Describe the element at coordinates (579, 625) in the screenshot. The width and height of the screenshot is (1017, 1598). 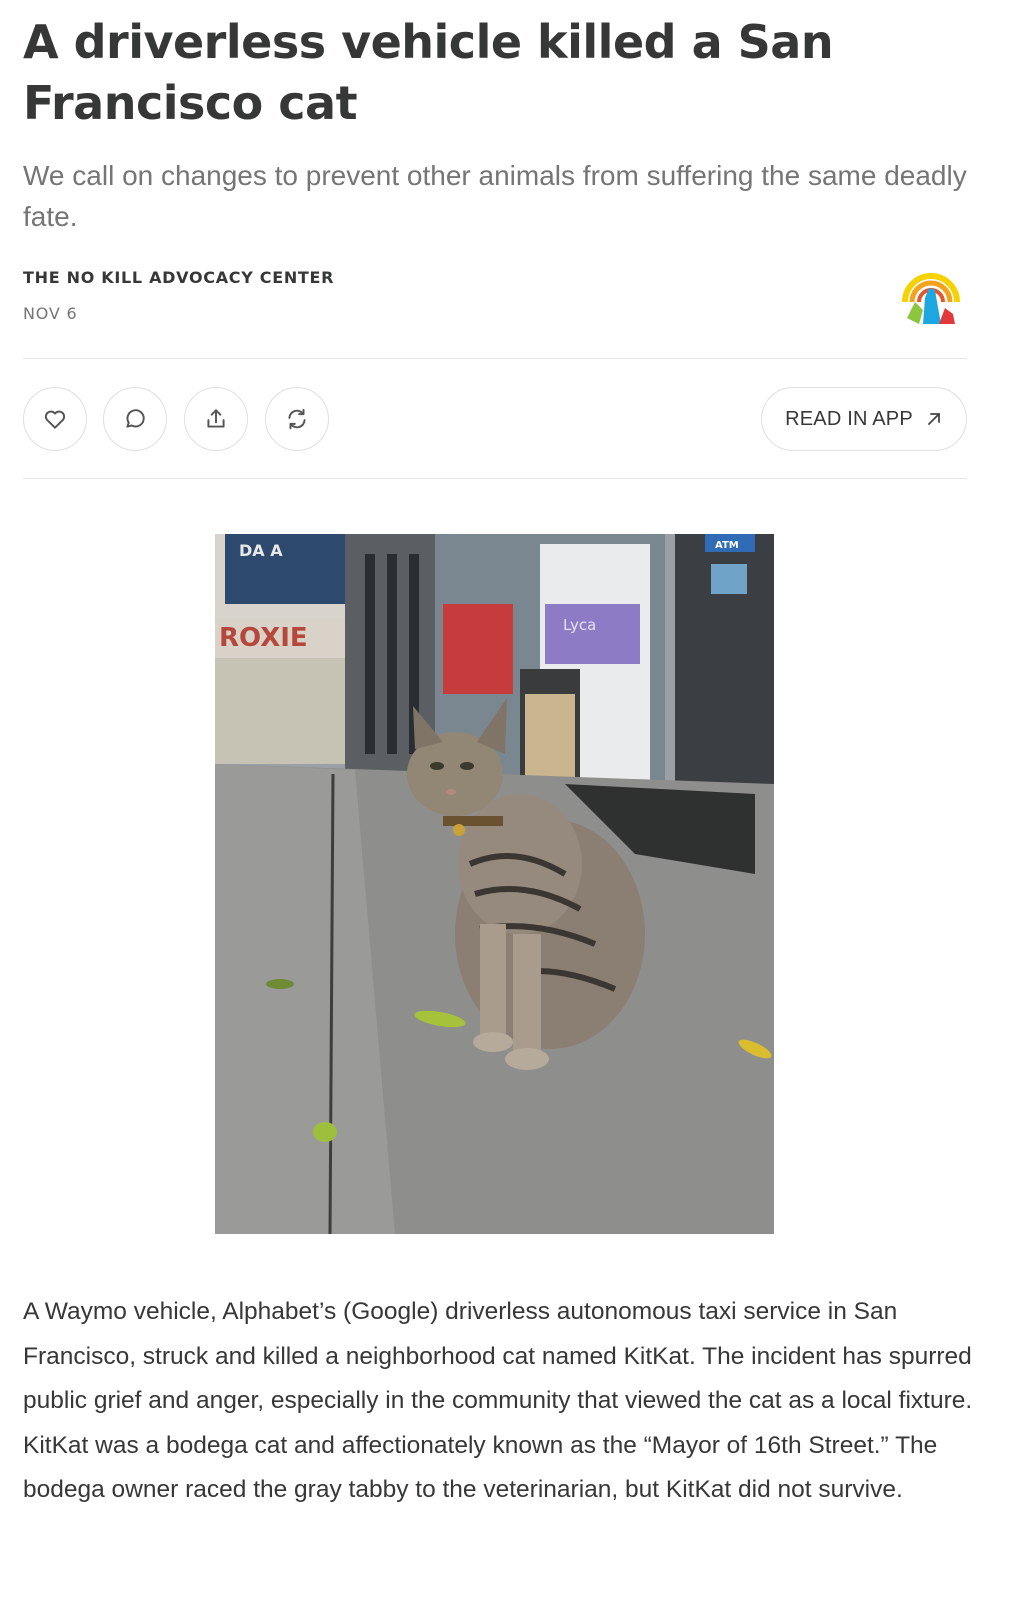
I see `poster-text: Lyca` at that location.